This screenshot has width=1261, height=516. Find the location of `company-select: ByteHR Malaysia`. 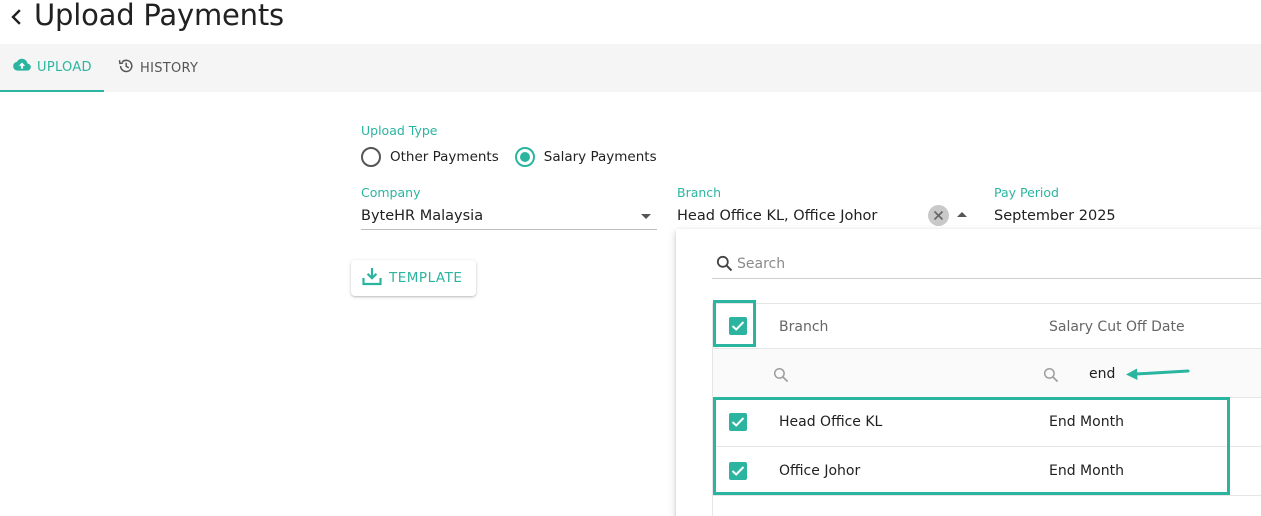

company-select: ByteHR Malaysia is located at coordinates (509, 217).